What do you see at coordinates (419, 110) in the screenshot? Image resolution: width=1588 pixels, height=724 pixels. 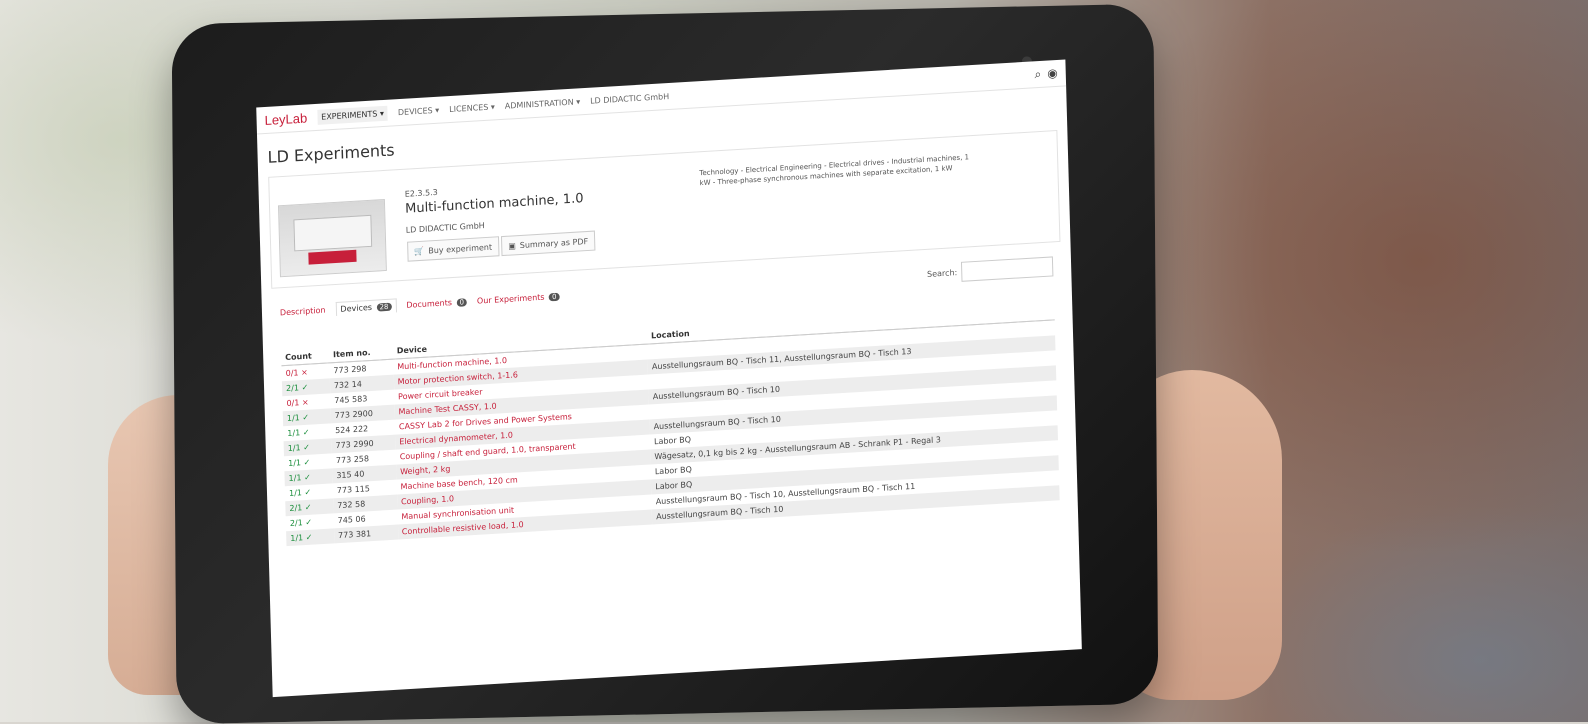 I see `nav-devices: DEVICES ▾` at bounding box center [419, 110].